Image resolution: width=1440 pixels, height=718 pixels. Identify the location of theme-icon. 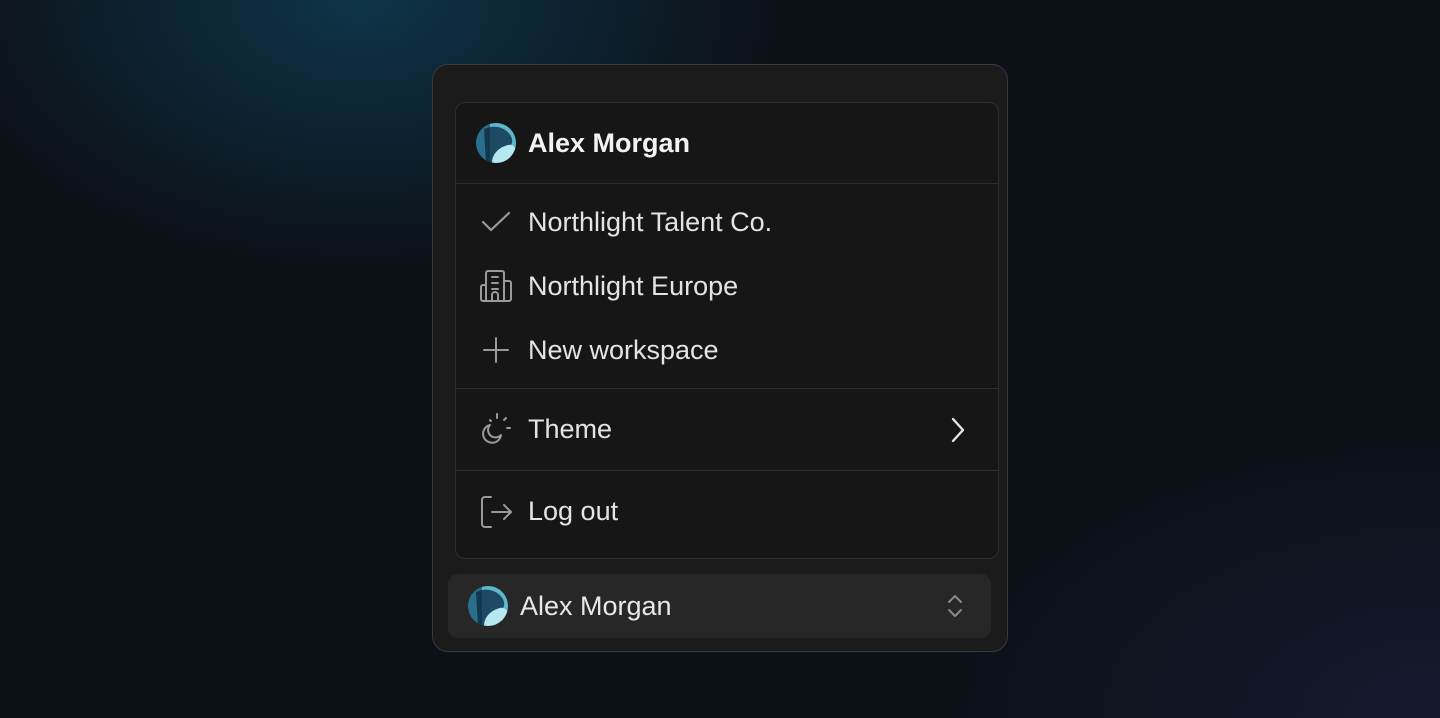
(496, 430).